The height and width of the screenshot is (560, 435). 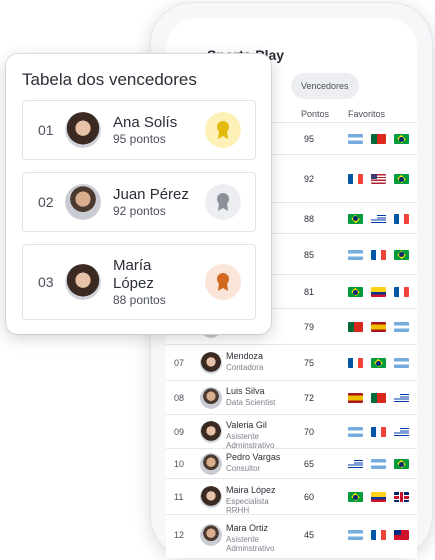 I want to click on row-points: 60, so click(x=309, y=497).